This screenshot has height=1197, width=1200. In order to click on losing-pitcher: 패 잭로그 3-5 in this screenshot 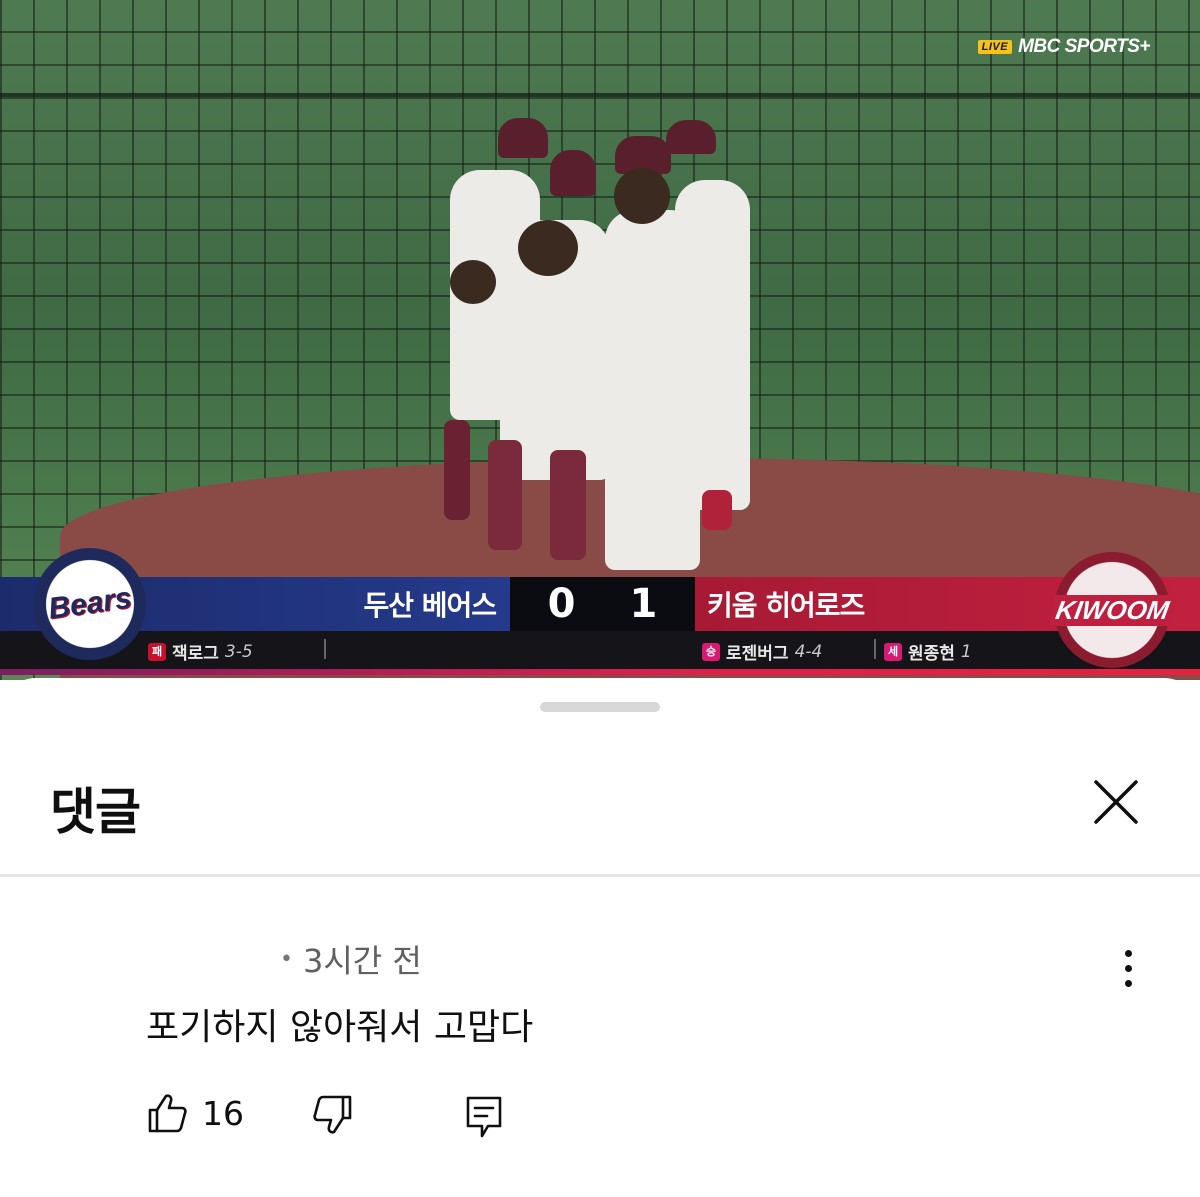, I will do `click(200, 651)`.